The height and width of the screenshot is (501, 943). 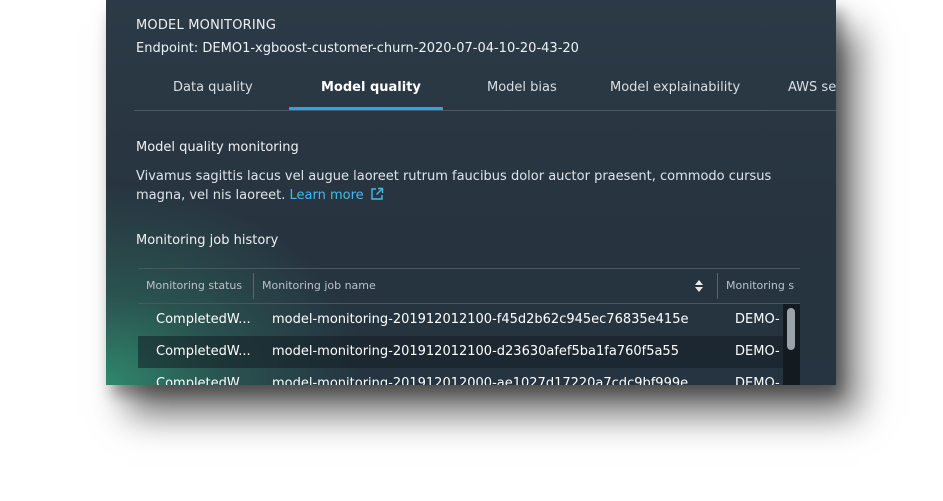 I want to click on quality-title: Model quality monitoring, so click(x=217, y=147).